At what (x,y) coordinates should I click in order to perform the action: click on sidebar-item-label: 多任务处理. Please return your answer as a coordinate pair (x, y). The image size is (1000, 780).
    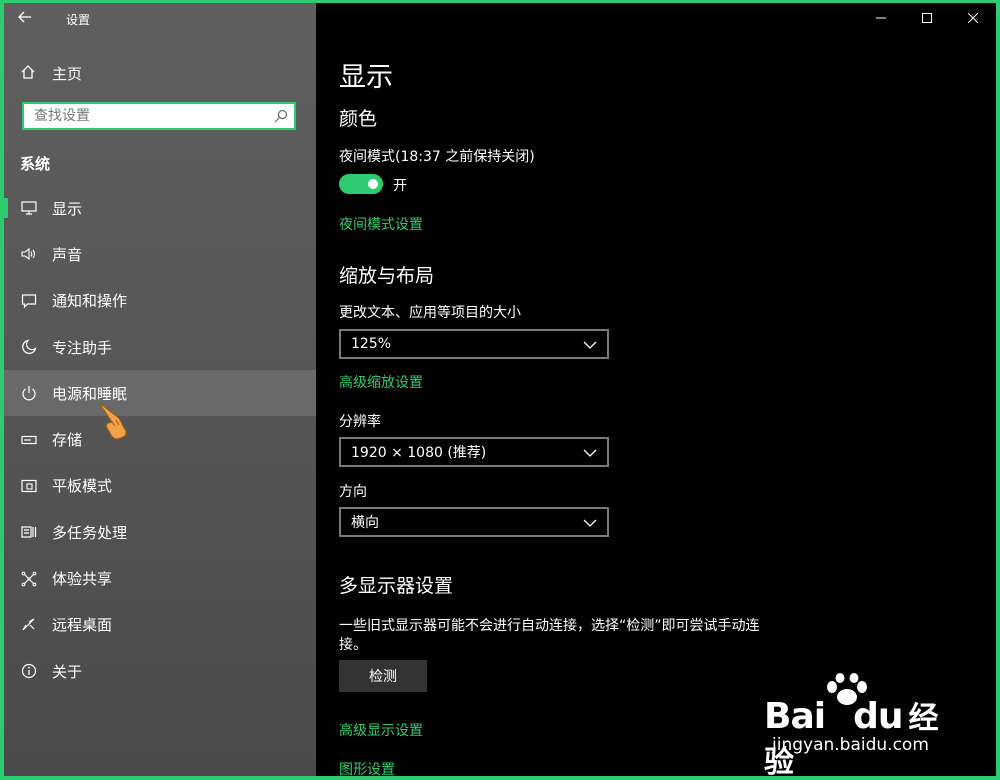
    Looking at the image, I should click on (90, 532).